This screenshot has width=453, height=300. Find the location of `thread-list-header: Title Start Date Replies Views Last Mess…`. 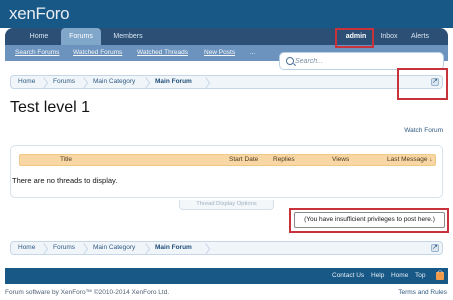

thread-list-header: Title Start Date Replies Views Last Mess… is located at coordinates (227, 160).